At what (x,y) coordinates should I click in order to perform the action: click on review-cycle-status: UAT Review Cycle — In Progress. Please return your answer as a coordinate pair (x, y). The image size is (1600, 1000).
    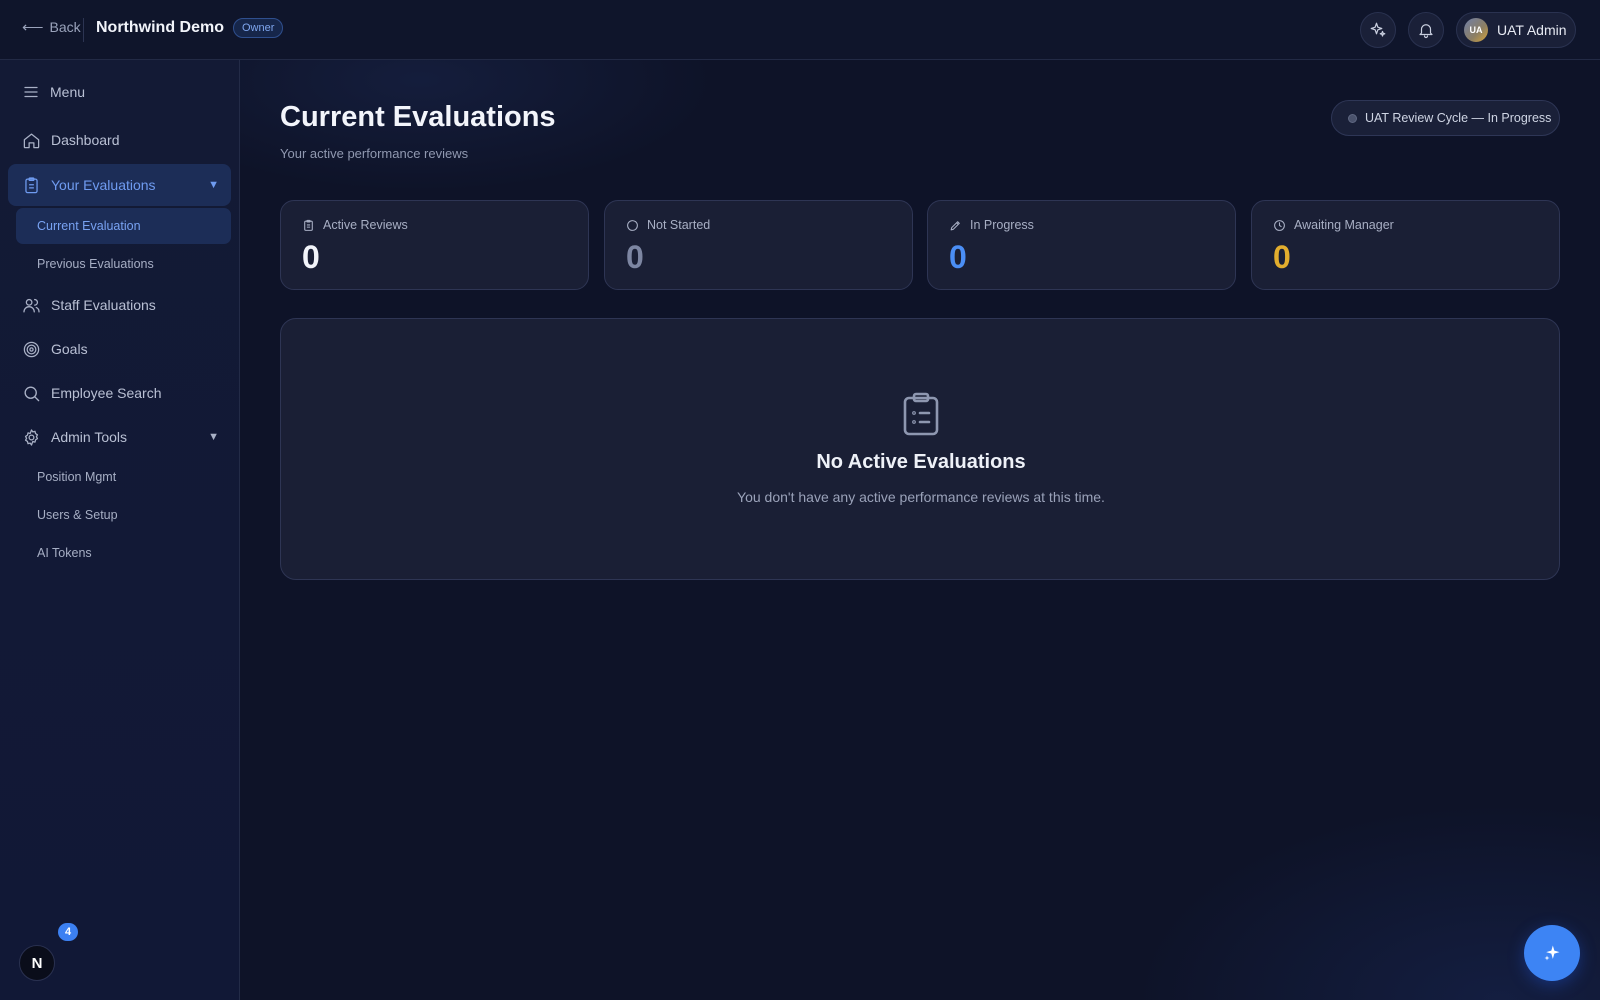
    Looking at the image, I should click on (1445, 118).